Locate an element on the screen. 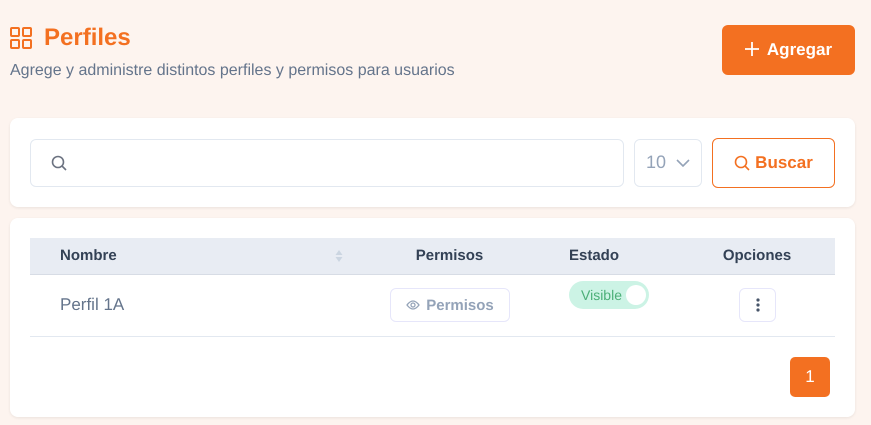 The image size is (871, 425). more-button is located at coordinates (757, 305).